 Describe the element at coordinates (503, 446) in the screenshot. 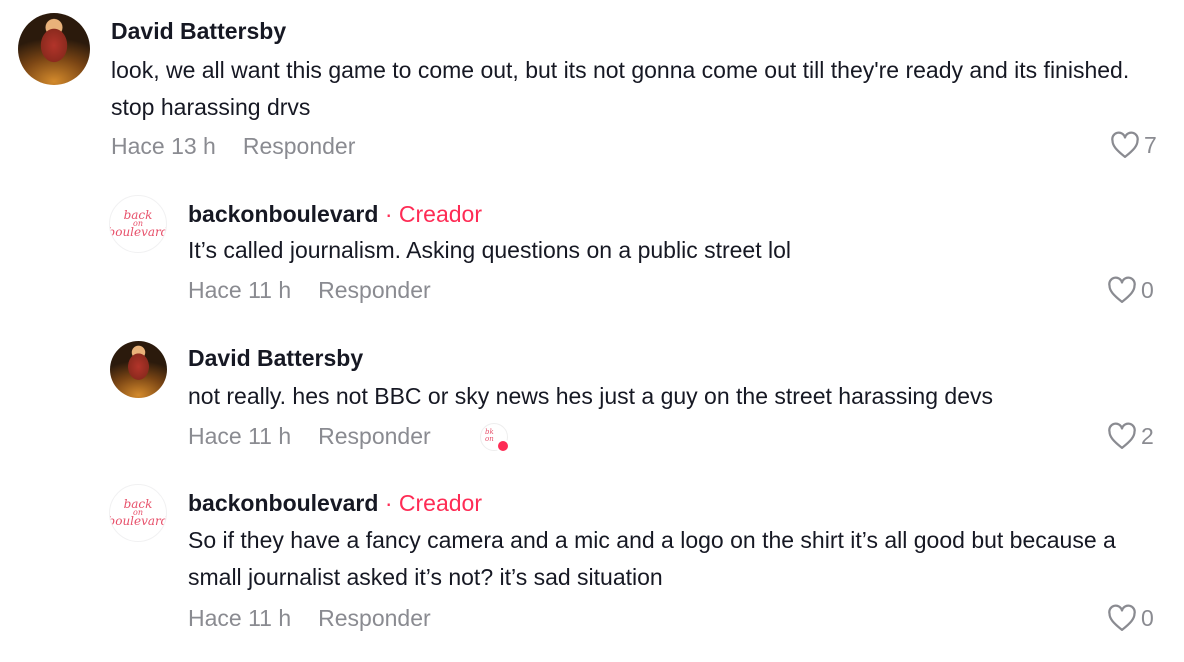

I see `creator-heart-icon` at that location.